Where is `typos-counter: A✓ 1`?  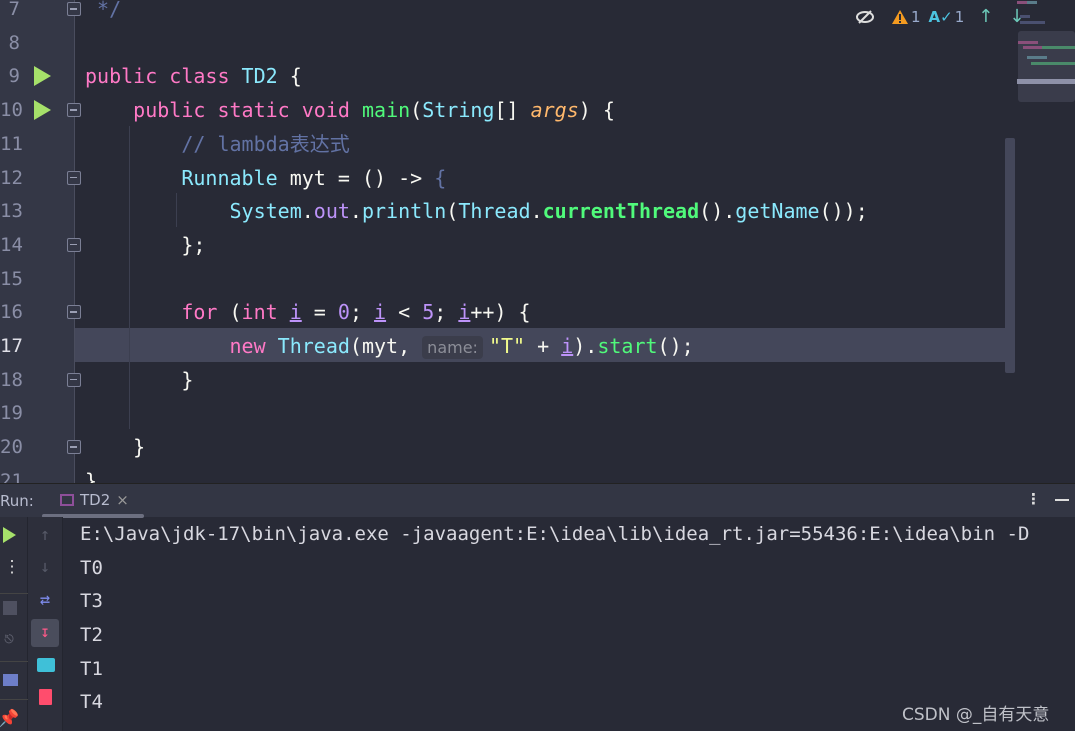
typos-counter: A✓ 1 is located at coordinates (947, 17).